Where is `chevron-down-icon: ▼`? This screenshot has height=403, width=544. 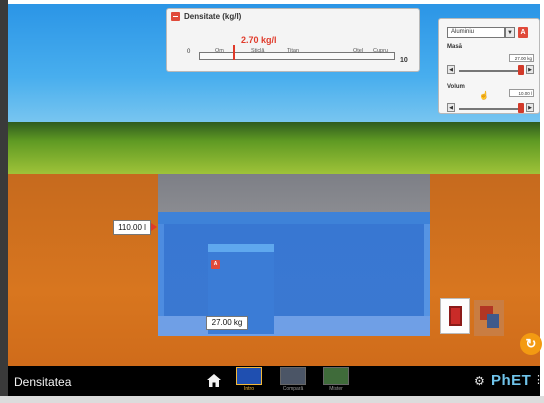 chevron-down-icon: ▼ is located at coordinates (510, 32).